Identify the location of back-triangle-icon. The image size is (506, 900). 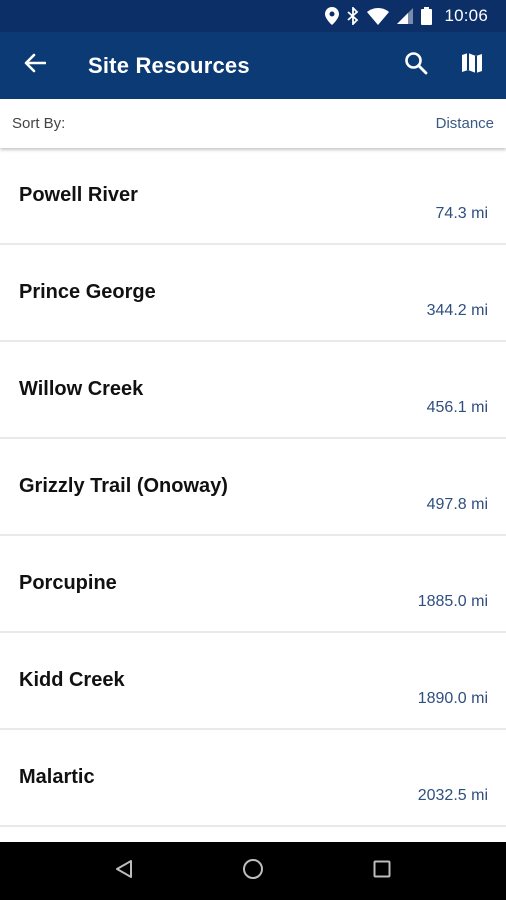
(124, 871).